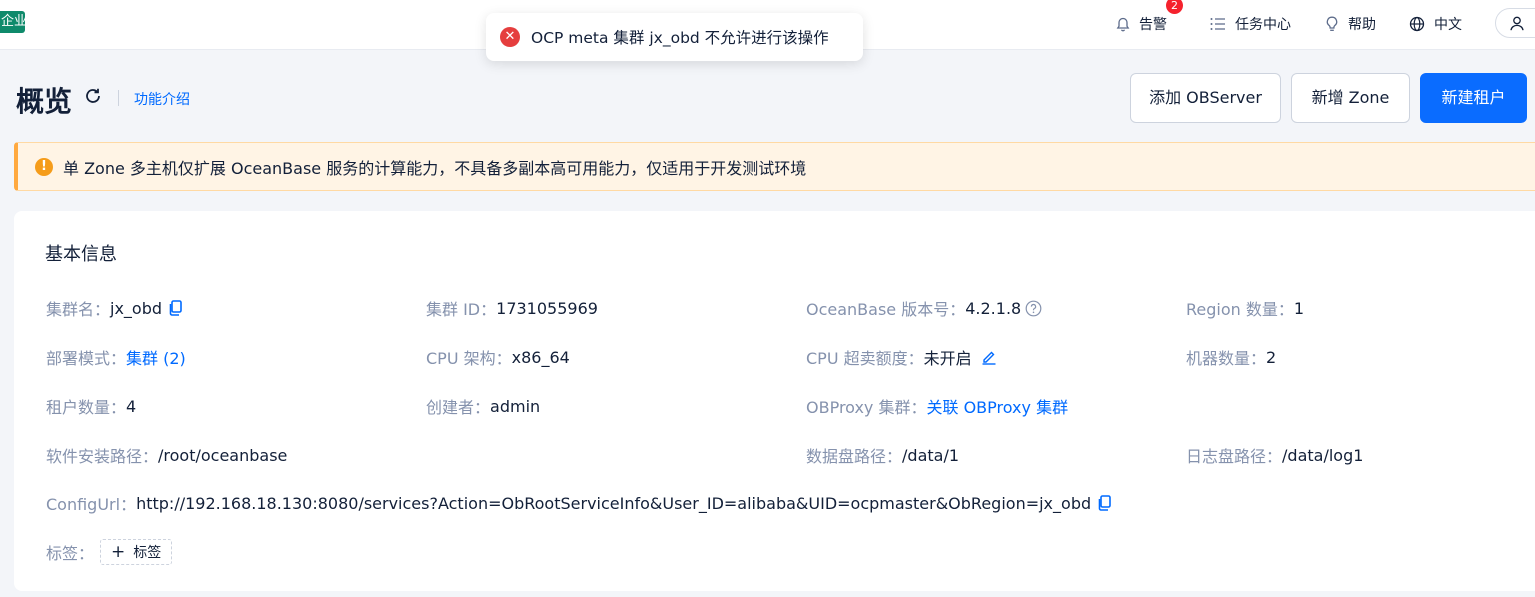 The width and height of the screenshot is (1535, 597). I want to click on deploy-mode-link: 集群 (2), so click(156, 357).